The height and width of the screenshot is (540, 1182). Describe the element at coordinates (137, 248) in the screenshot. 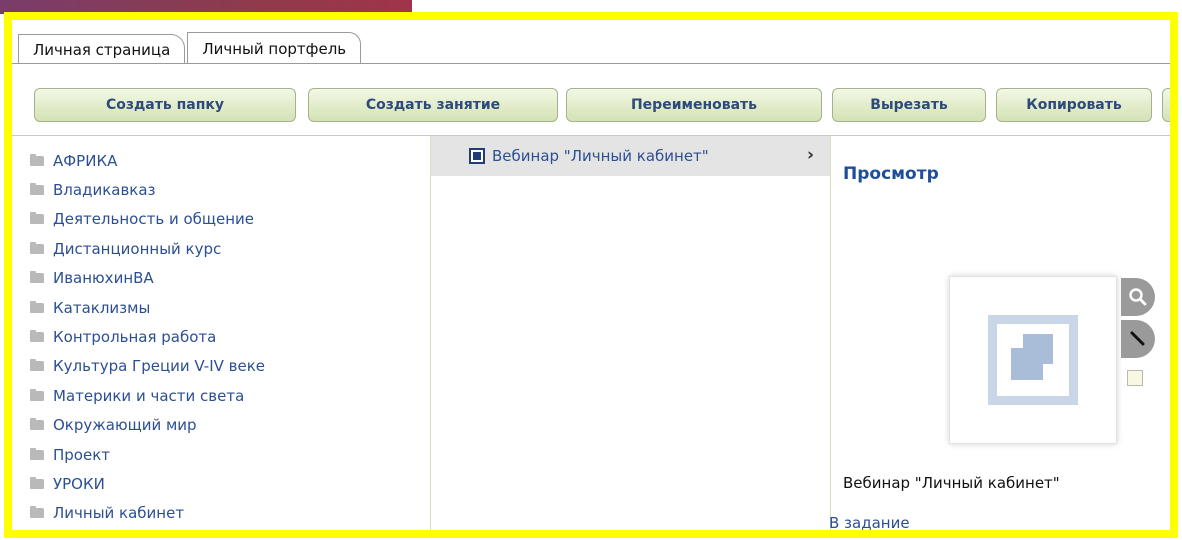

I see `folder-label: Дистанционный курс` at that location.